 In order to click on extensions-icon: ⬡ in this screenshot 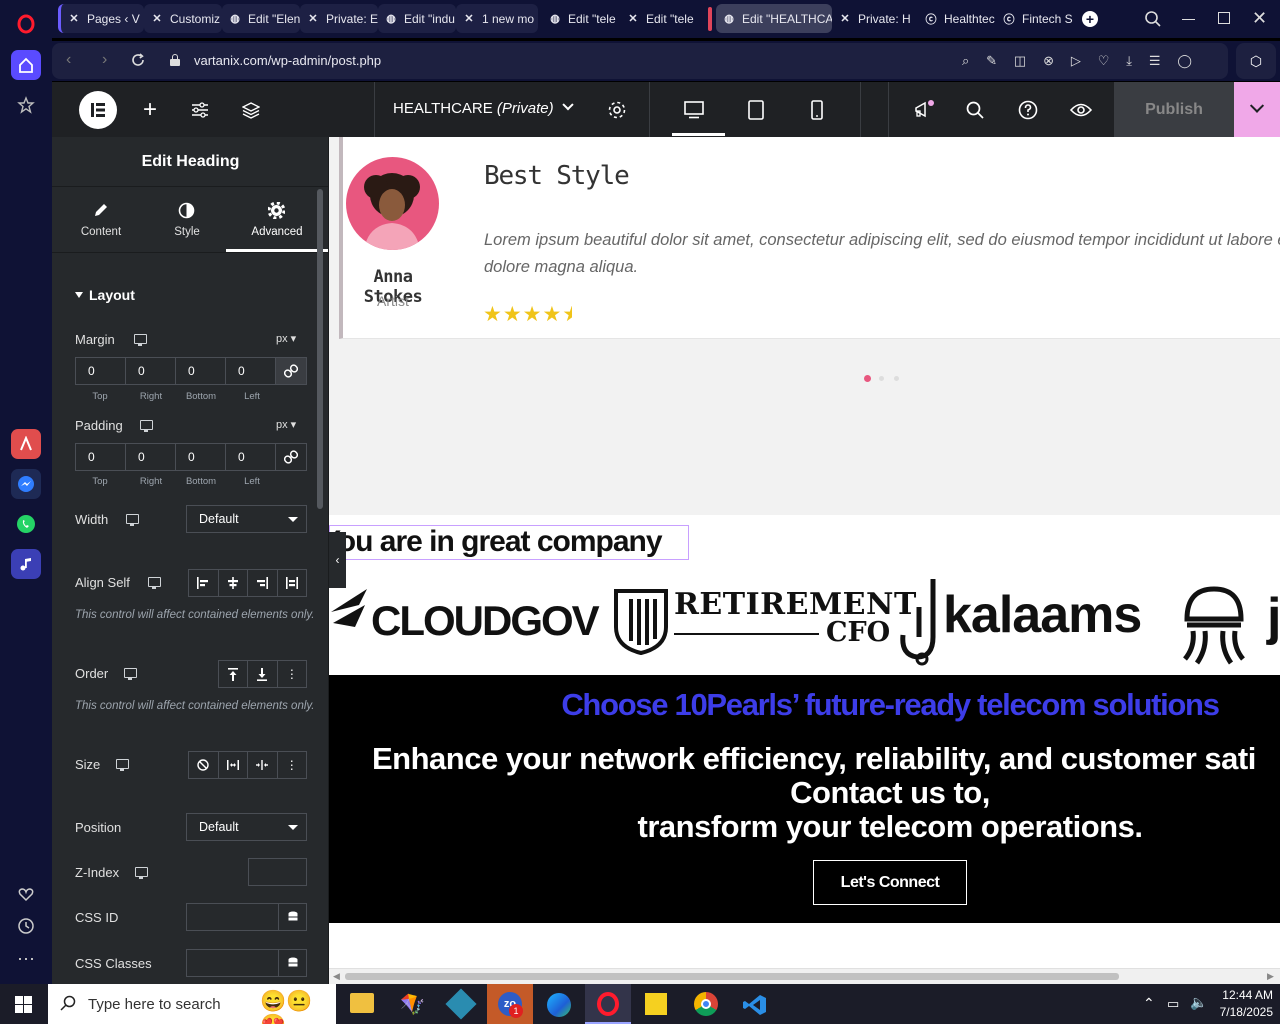, I will do `click(1256, 61)`.